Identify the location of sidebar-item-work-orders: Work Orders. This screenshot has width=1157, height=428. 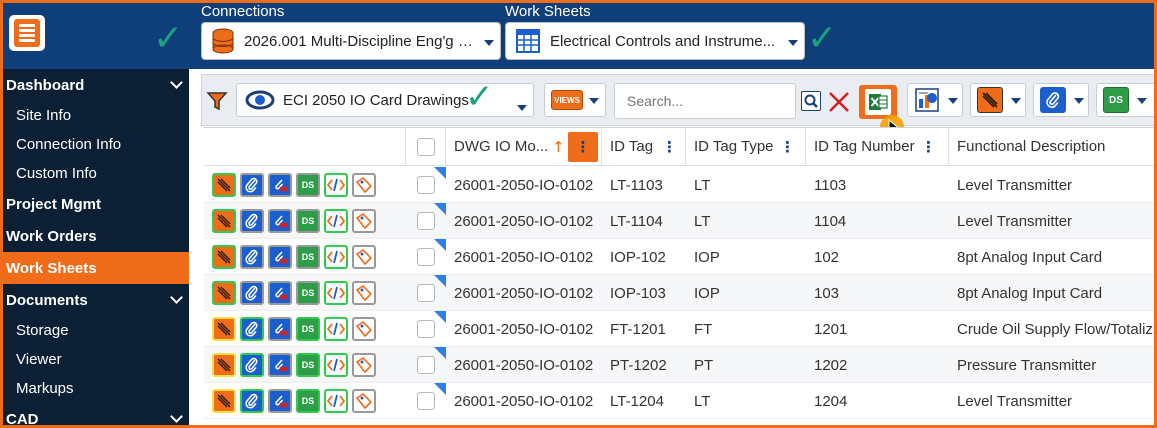
(96, 236).